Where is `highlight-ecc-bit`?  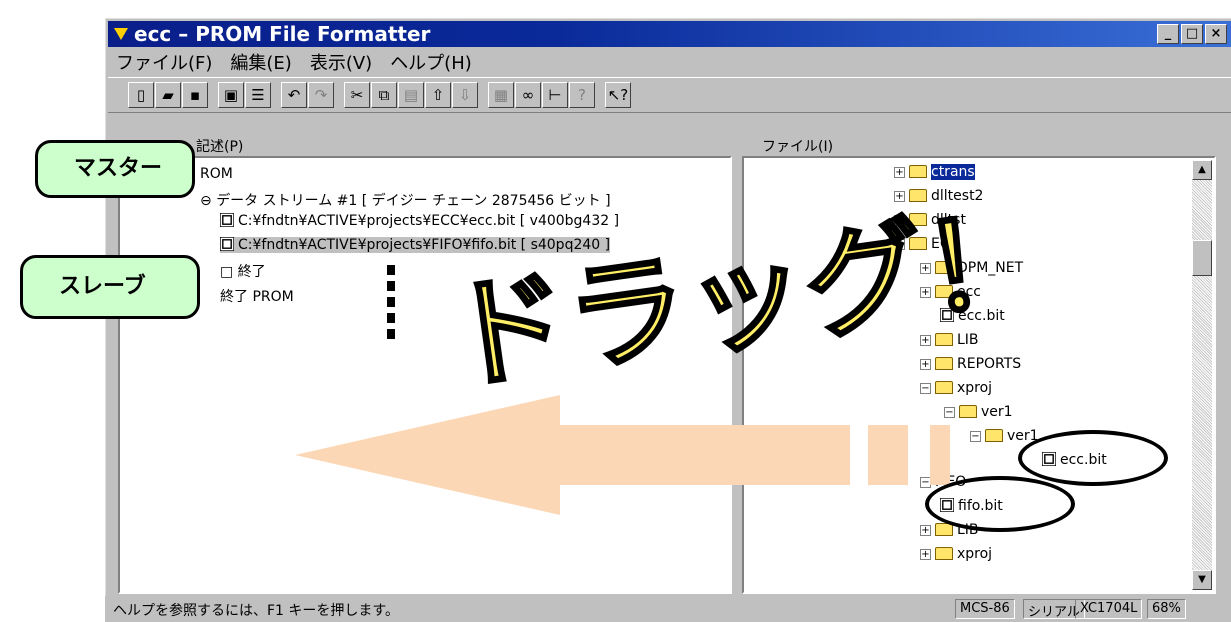
highlight-ecc-bit is located at coordinates (1093, 458).